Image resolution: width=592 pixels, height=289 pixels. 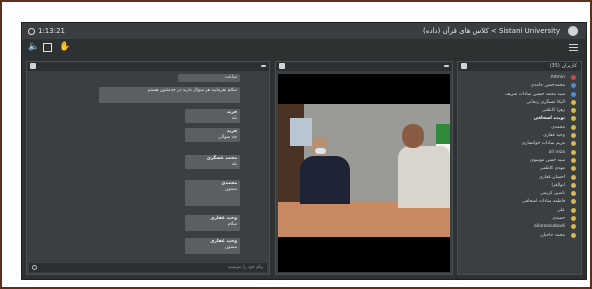 I want to click on user-name: محمدی, so click(x=558, y=127).